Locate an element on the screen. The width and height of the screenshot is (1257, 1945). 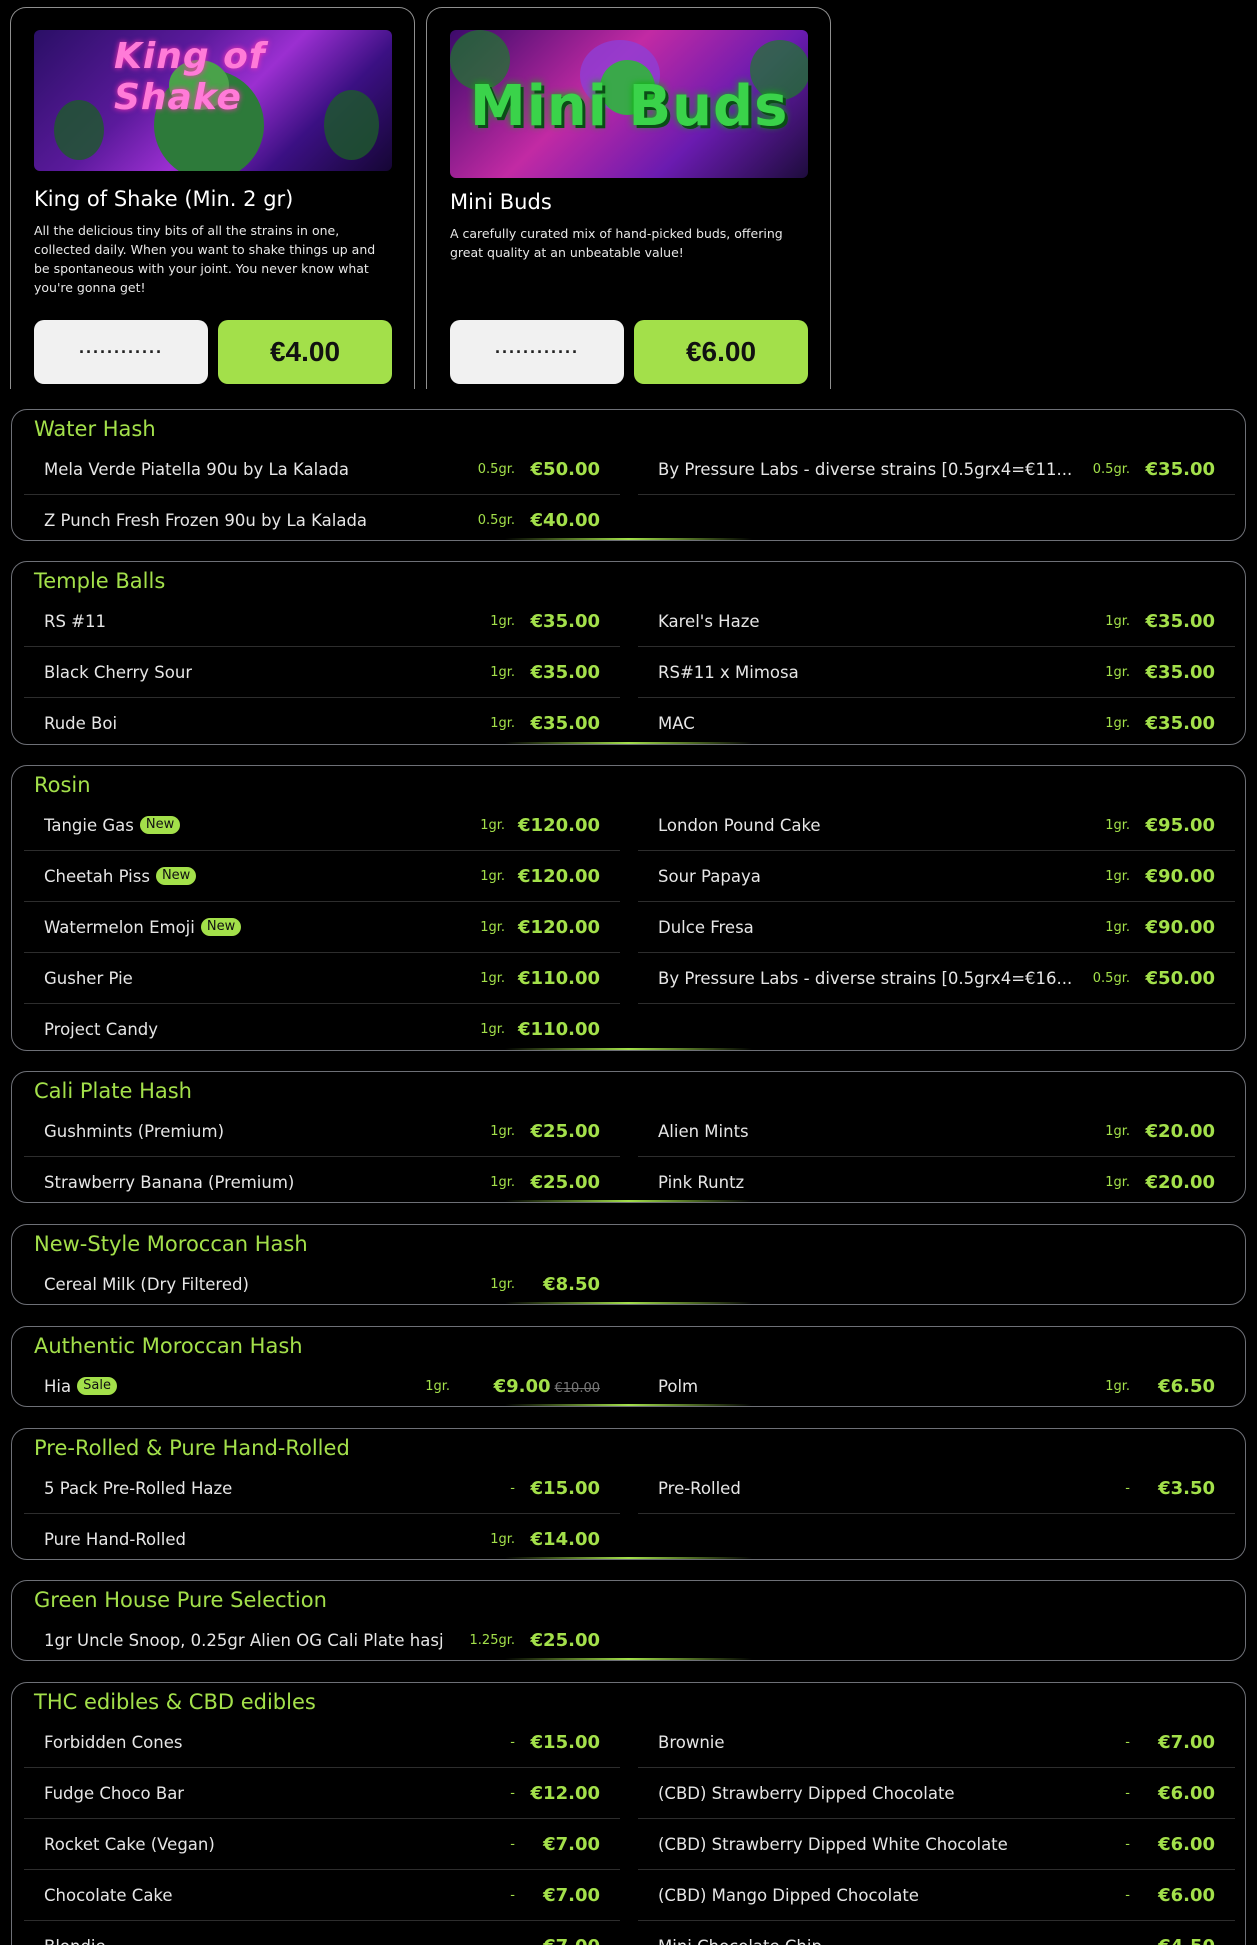
item-name-text: RS #11 is located at coordinates (75, 621).